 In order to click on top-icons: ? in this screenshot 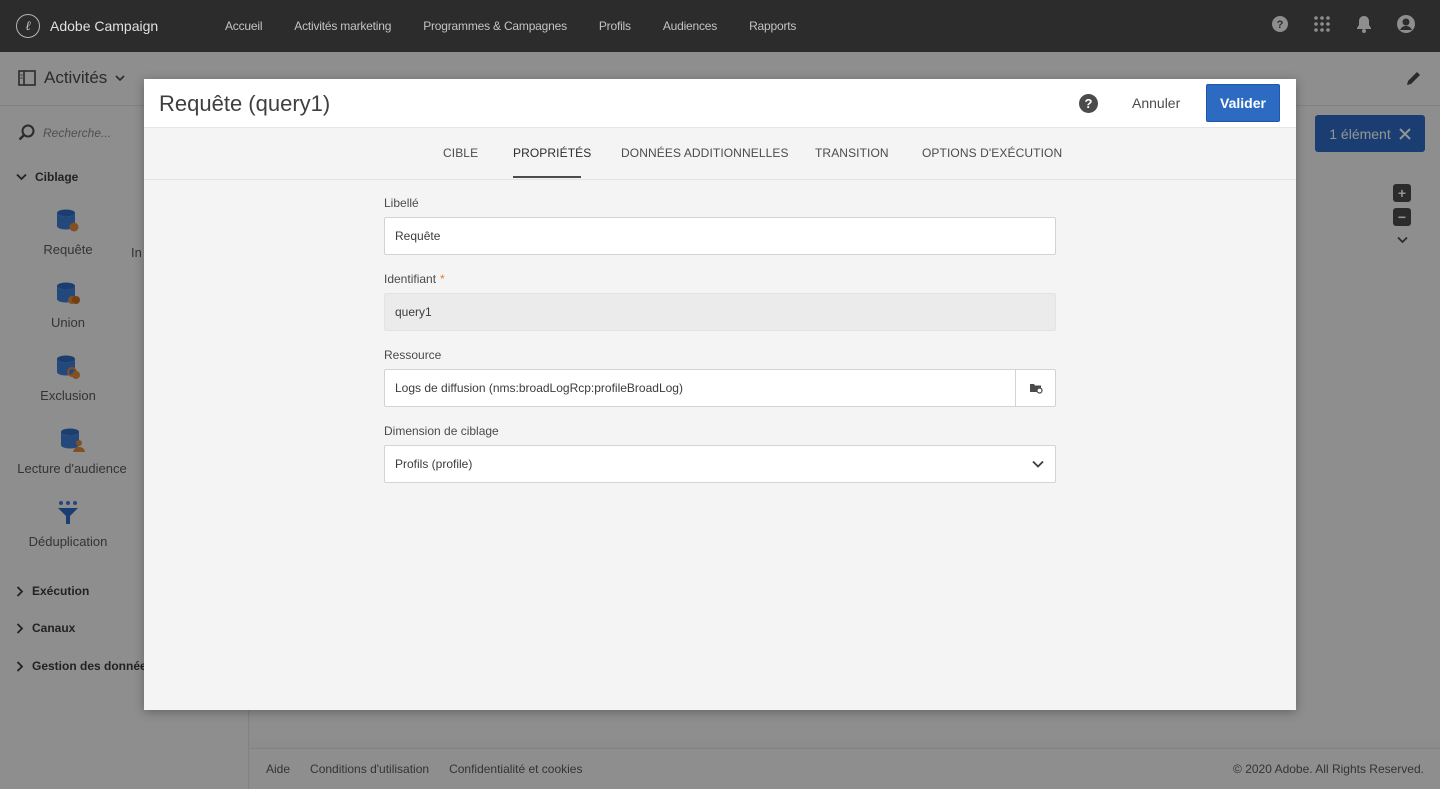, I will do `click(1343, 24)`.